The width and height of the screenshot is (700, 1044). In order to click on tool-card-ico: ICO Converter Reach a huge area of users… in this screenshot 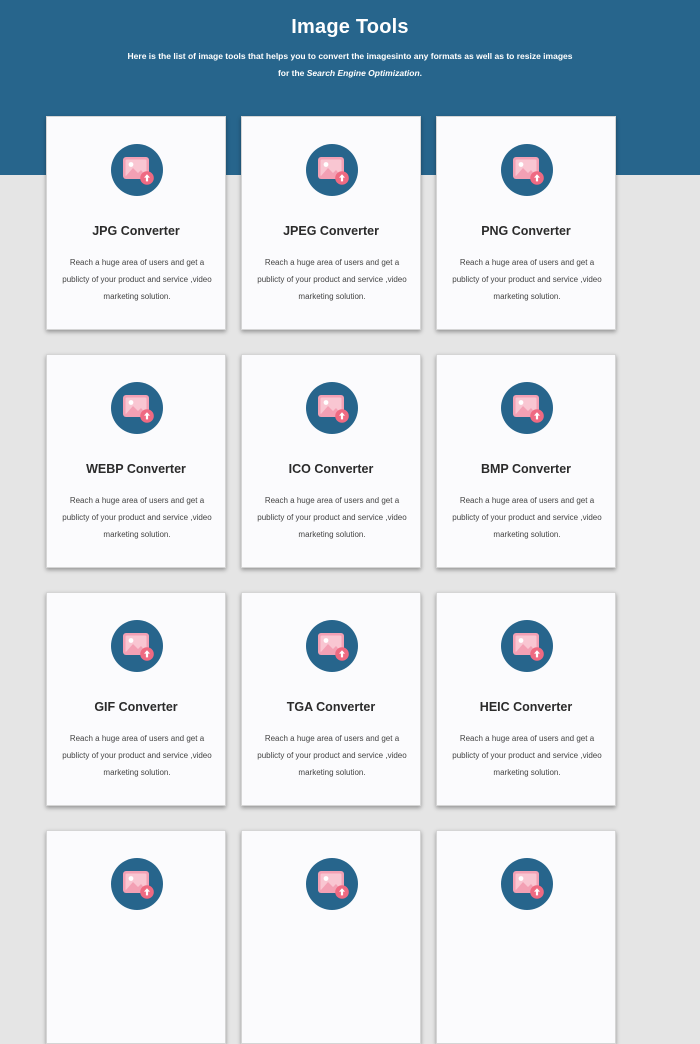, I will do `click(331, 461)`.